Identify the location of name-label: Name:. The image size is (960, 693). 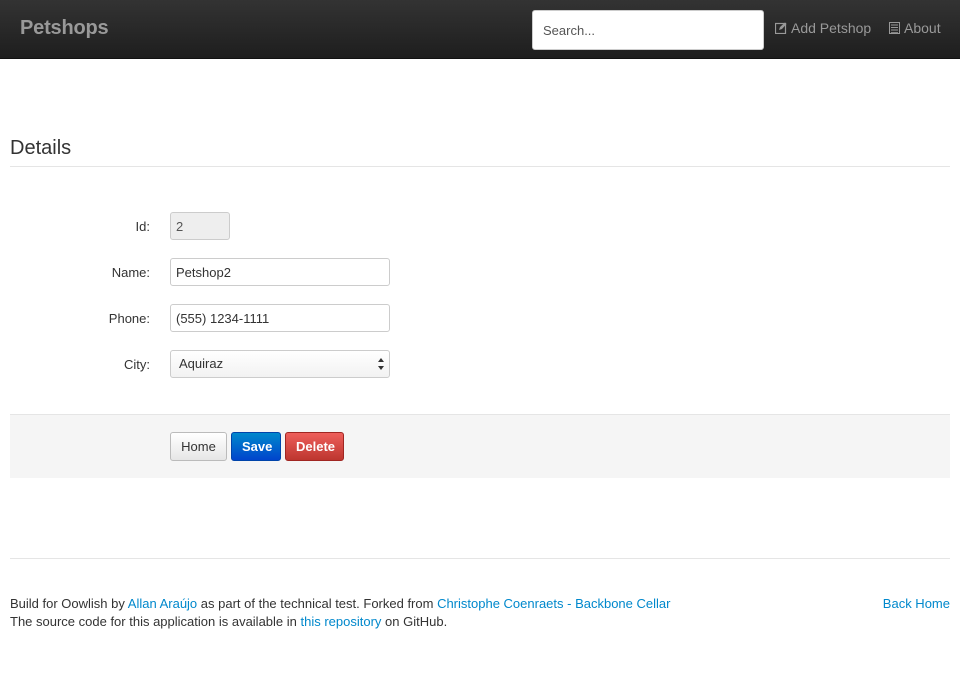
(130, 272).